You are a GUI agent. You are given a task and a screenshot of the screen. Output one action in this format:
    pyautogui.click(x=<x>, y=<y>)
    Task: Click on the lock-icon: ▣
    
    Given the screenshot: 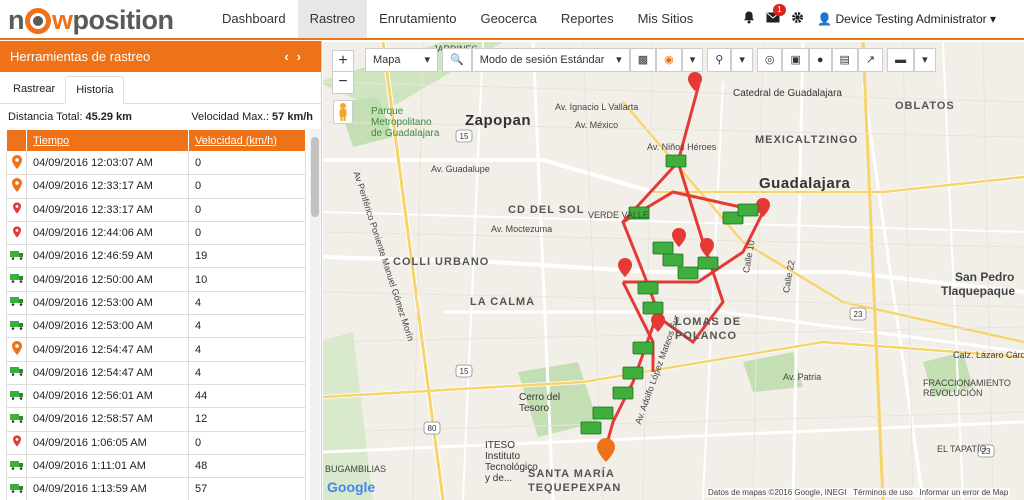 What is the action you would take?
    pyautogui.click(x=795, y=60)
    